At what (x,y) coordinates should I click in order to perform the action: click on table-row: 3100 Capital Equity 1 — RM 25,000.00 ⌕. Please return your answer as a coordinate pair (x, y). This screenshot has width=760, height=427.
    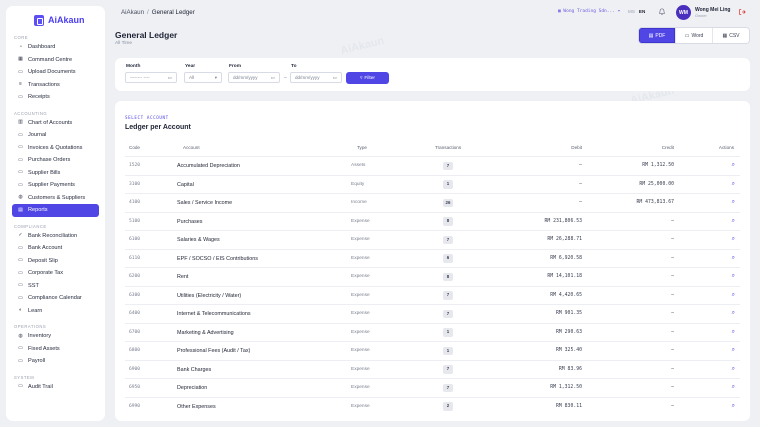
    Looking at the image, I should click on (432, 184).